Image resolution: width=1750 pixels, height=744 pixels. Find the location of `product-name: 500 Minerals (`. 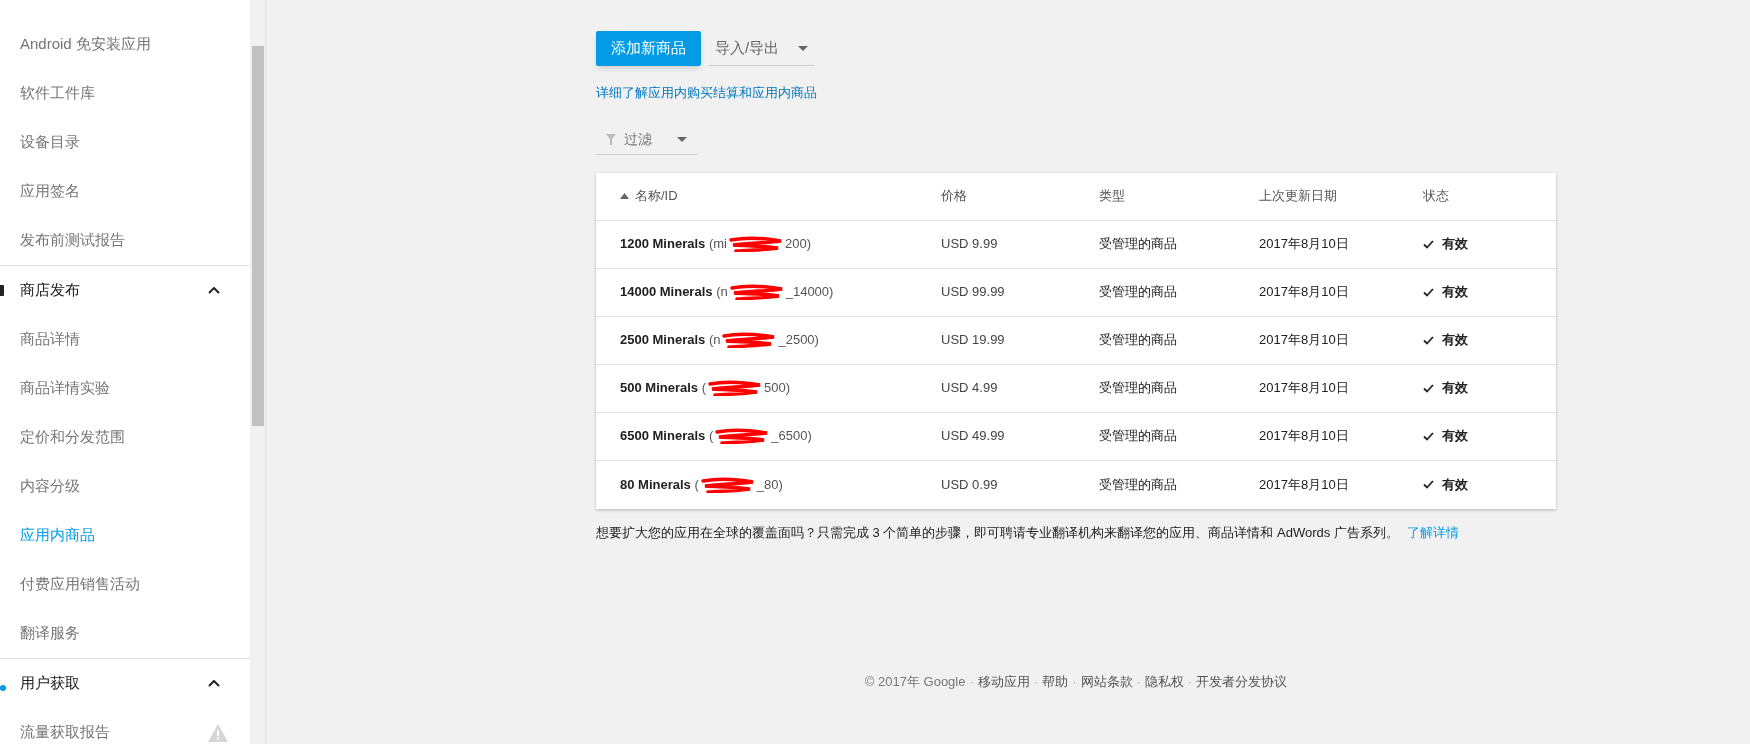

product-name: 500 Minerals ( is located at coordinates (663, 388).